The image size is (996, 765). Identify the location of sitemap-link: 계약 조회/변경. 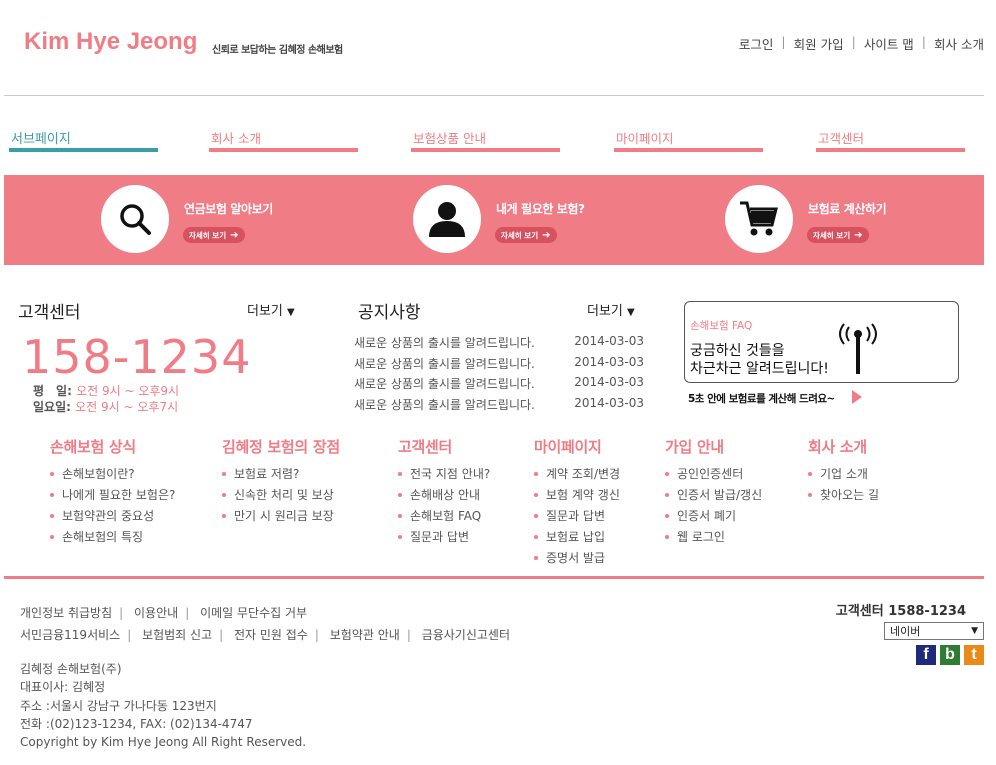
(577, 473).